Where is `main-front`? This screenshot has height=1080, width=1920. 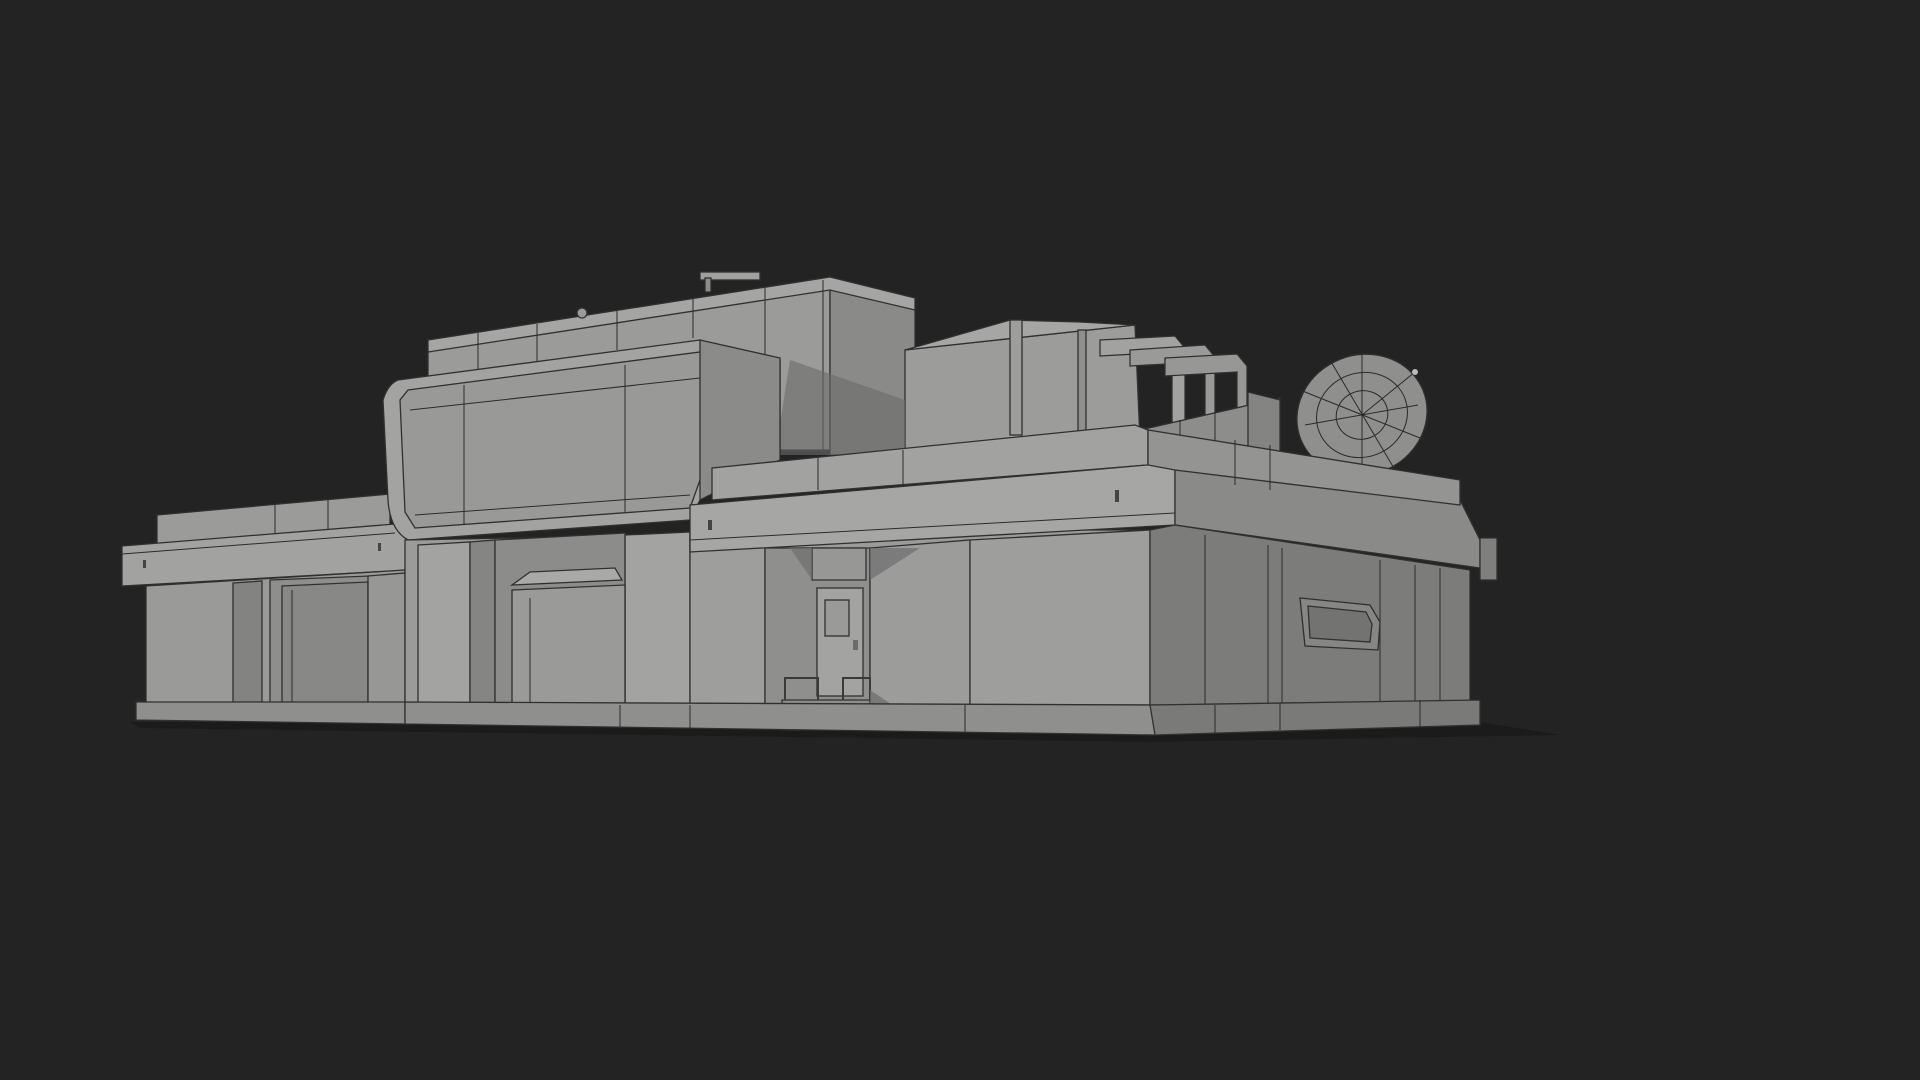 main-front is located at coordinates (780, 632).